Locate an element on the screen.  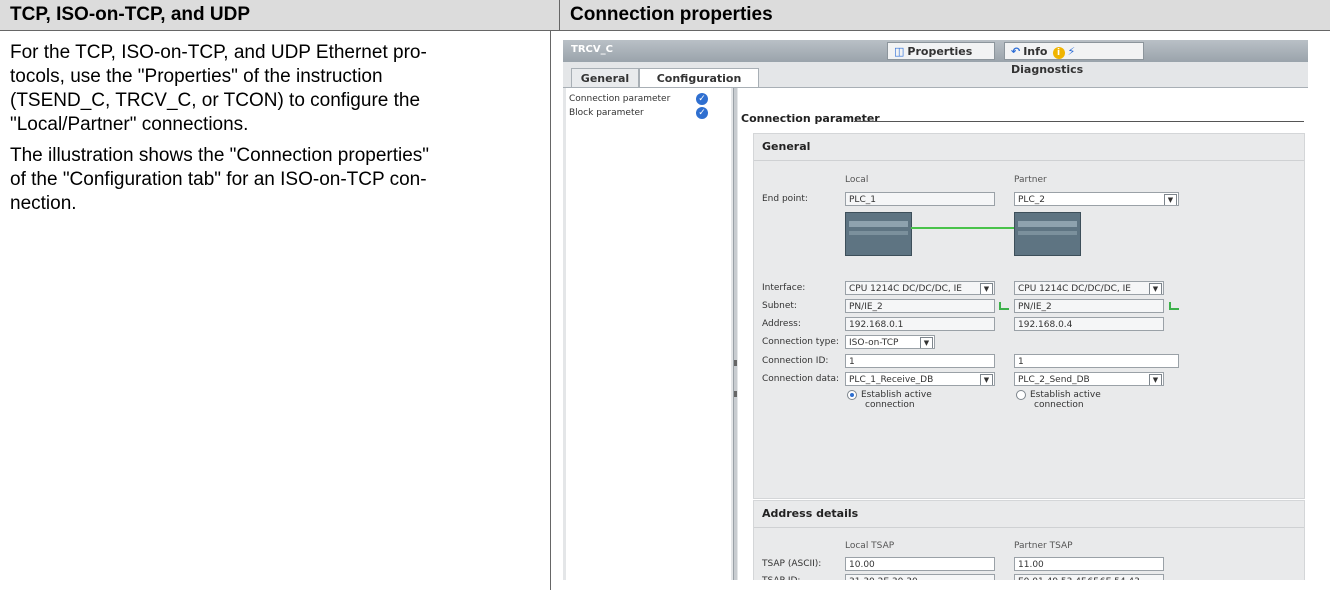
partner-tsap-id-field: E0.01.49.53.4F.6F.6E.54.43 is located at coordinates (1089, 577).